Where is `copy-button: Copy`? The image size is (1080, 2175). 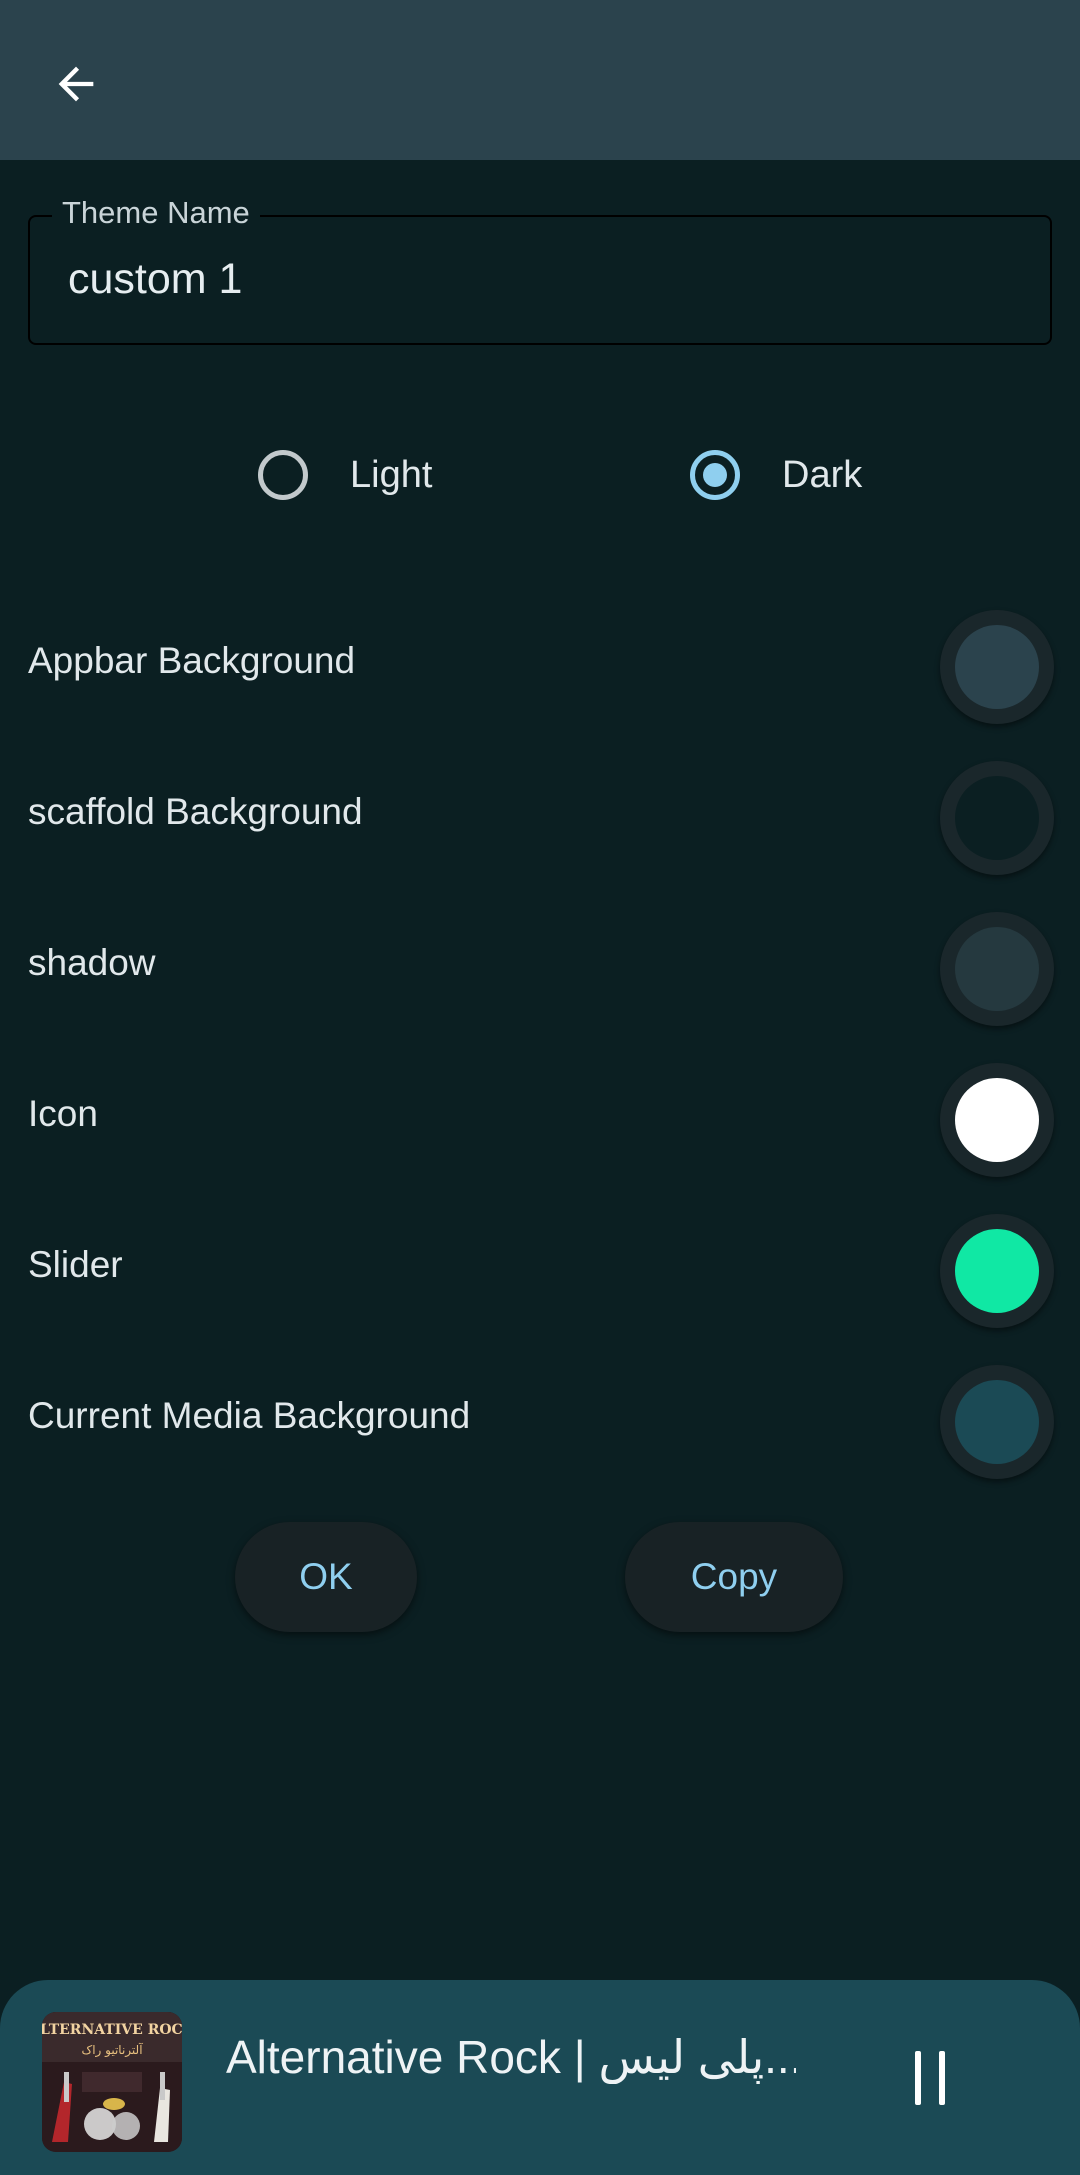
copy-button: Copy is located at coordinates (734, 1577).